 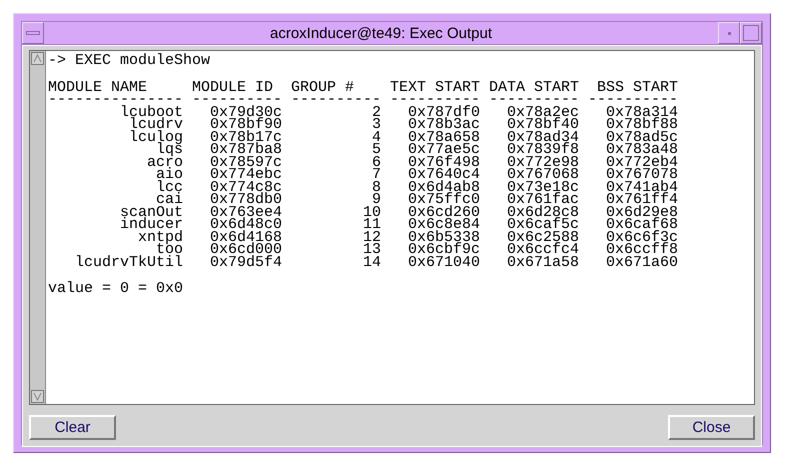 I want to click on column-header: DATA START, so click(x=534, y=88).